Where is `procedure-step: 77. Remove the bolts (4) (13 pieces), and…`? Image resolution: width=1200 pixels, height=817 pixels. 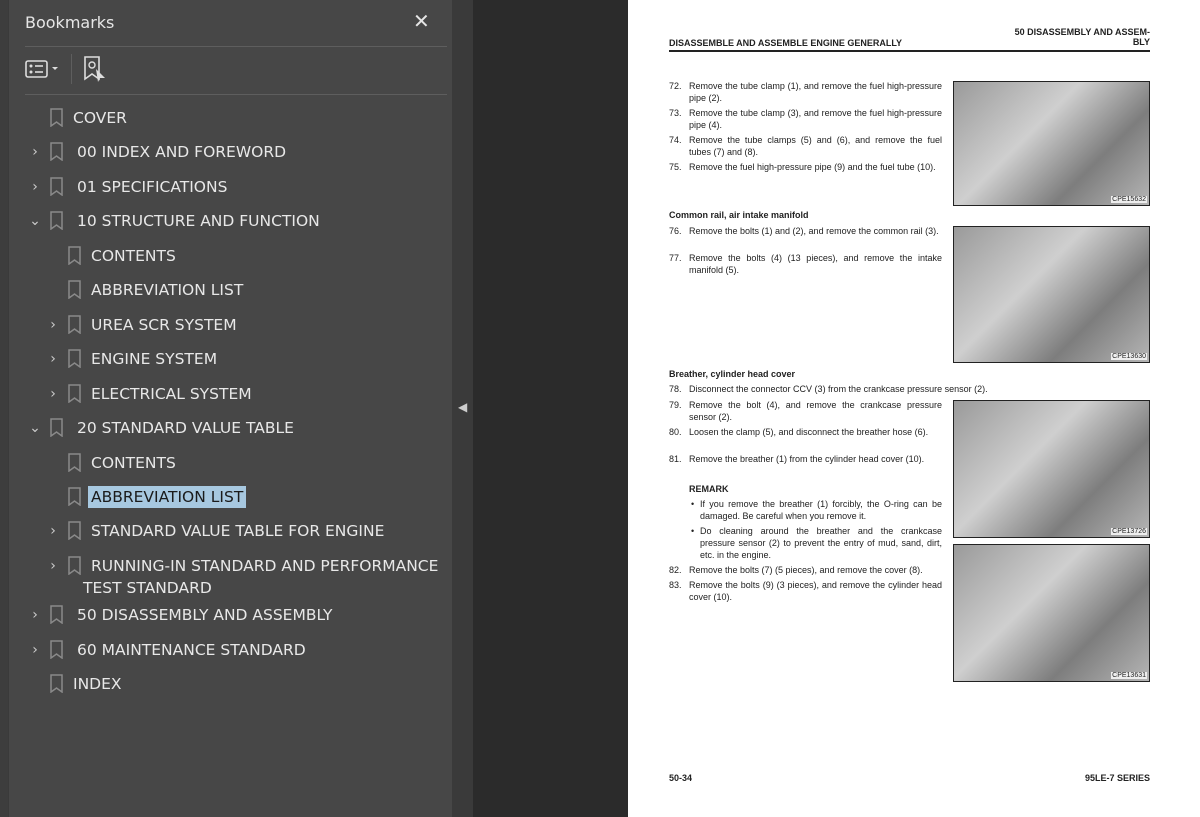
procedure-step: 77. Remove the bolts (4) (13 pieces), and… is located at coordinates (805, 264).